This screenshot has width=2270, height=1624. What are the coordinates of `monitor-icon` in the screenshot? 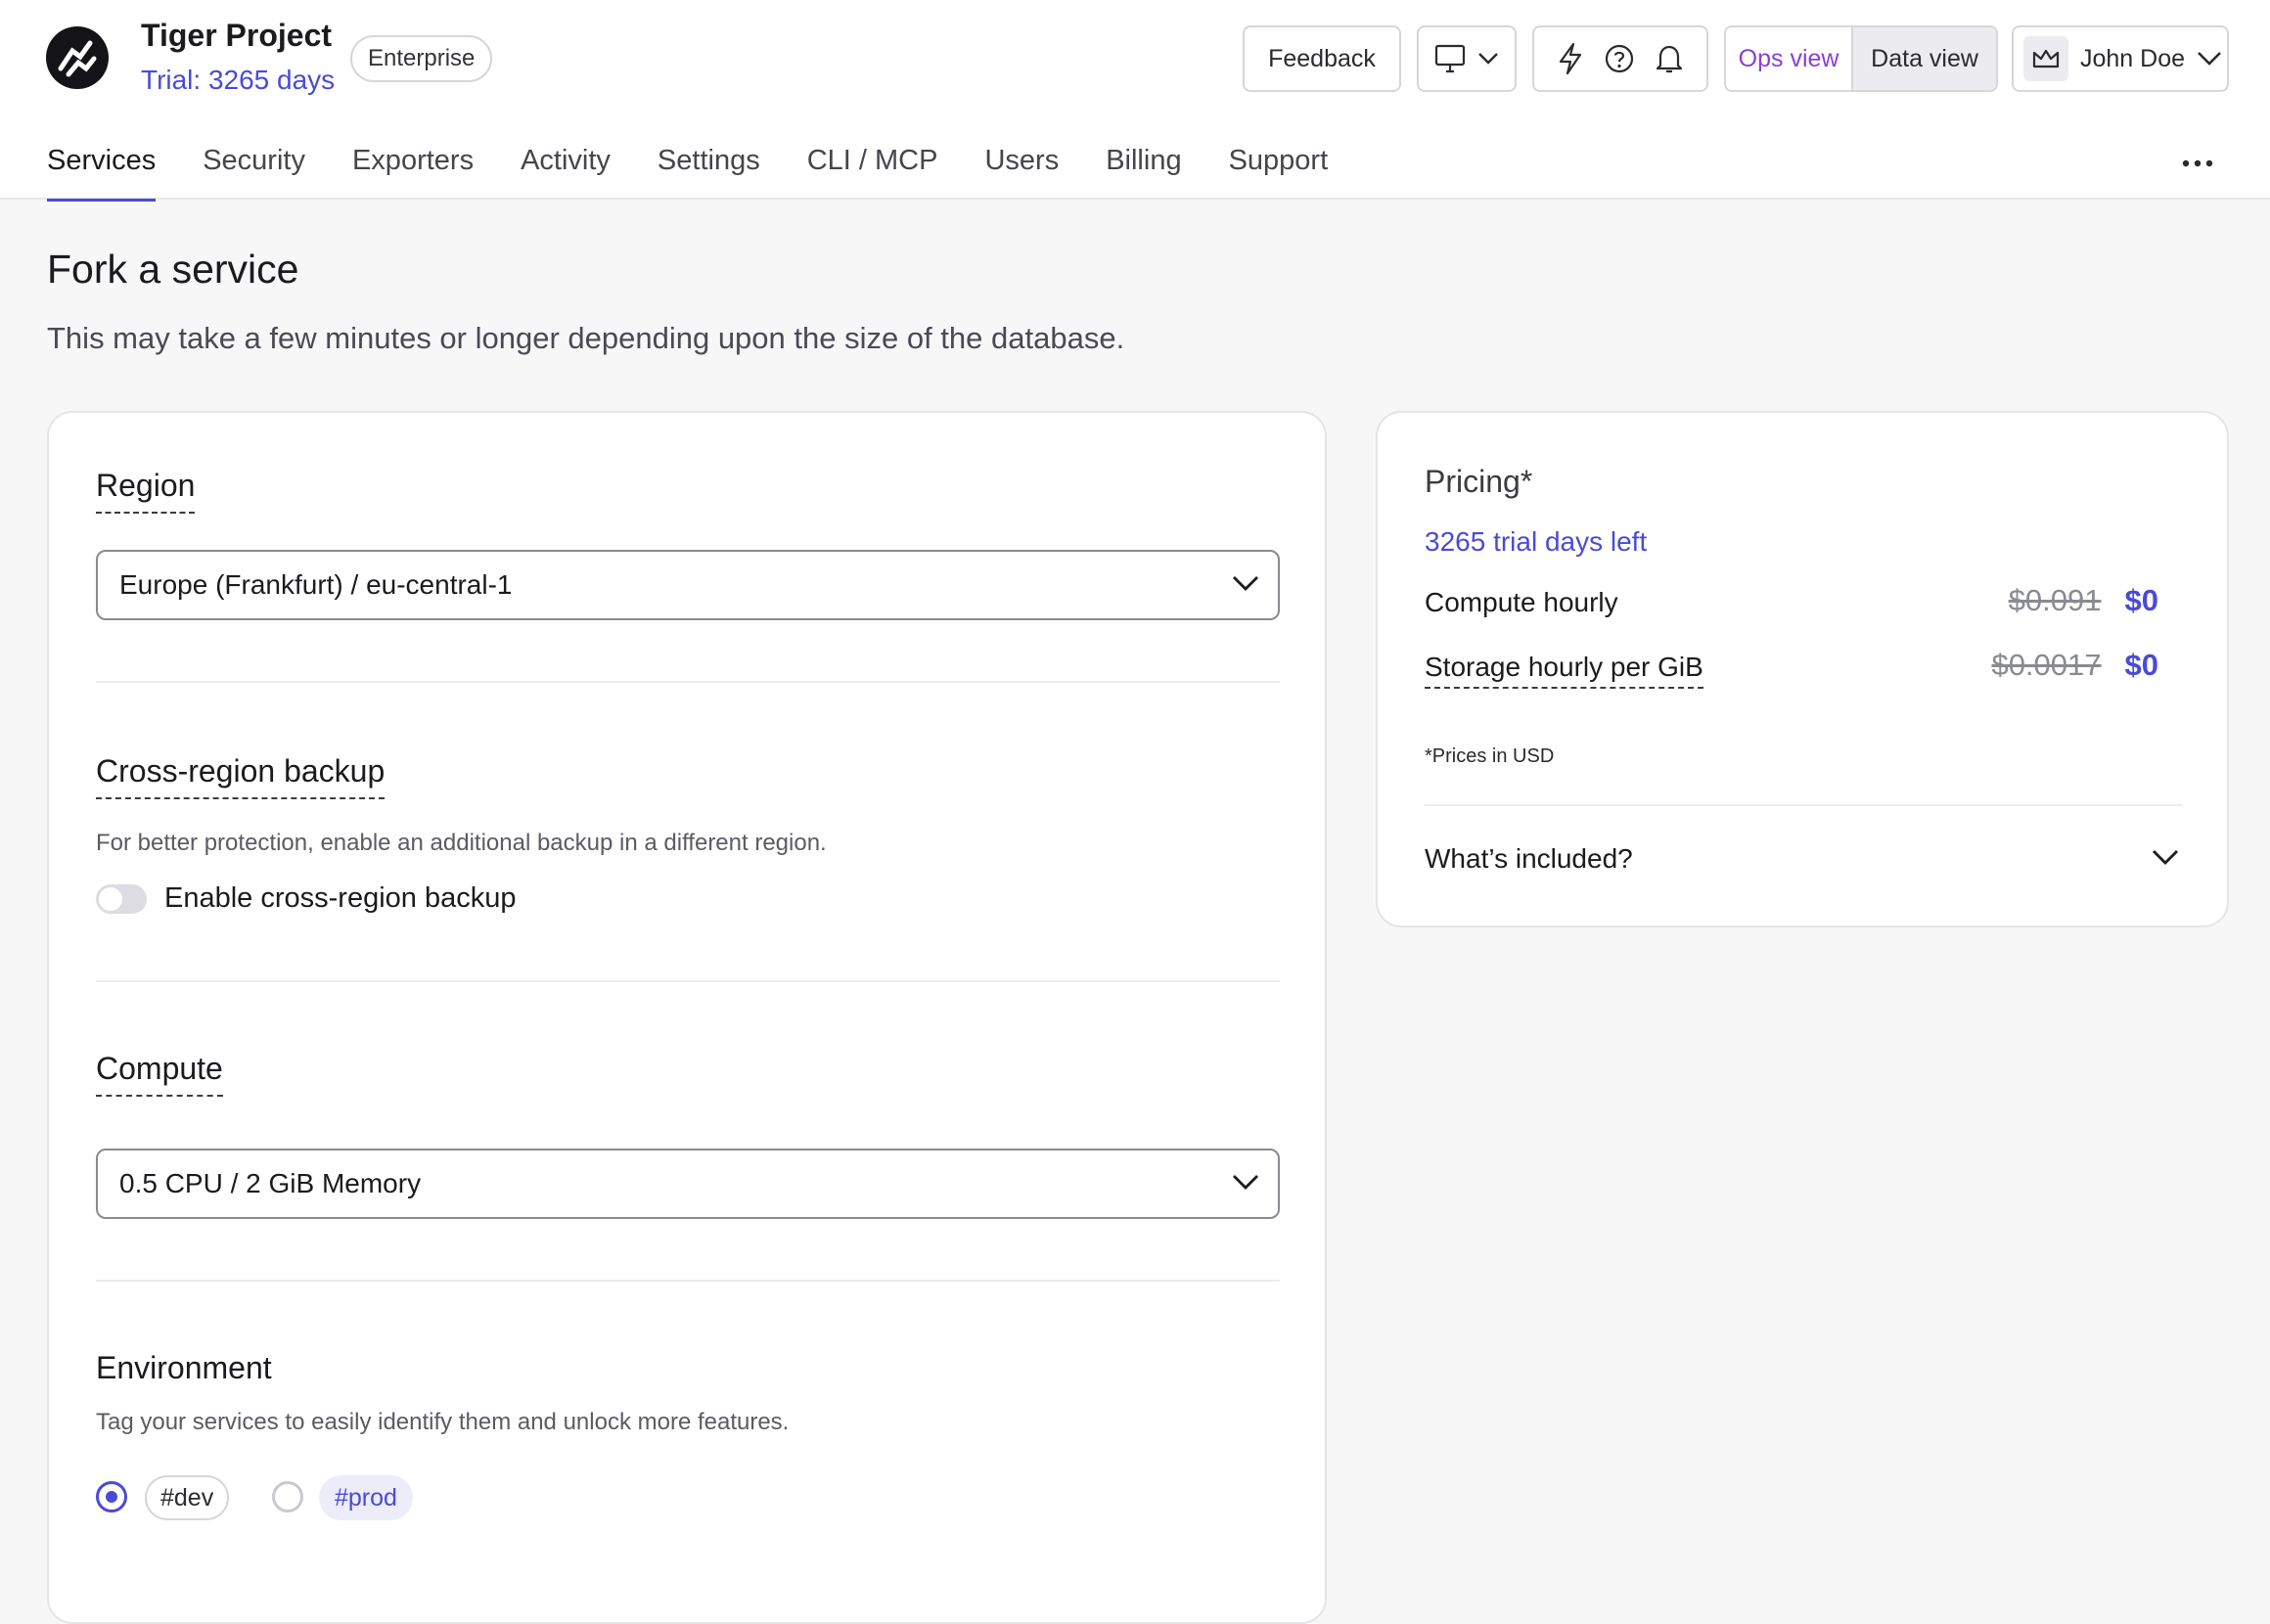 It's located at (1450, 59).